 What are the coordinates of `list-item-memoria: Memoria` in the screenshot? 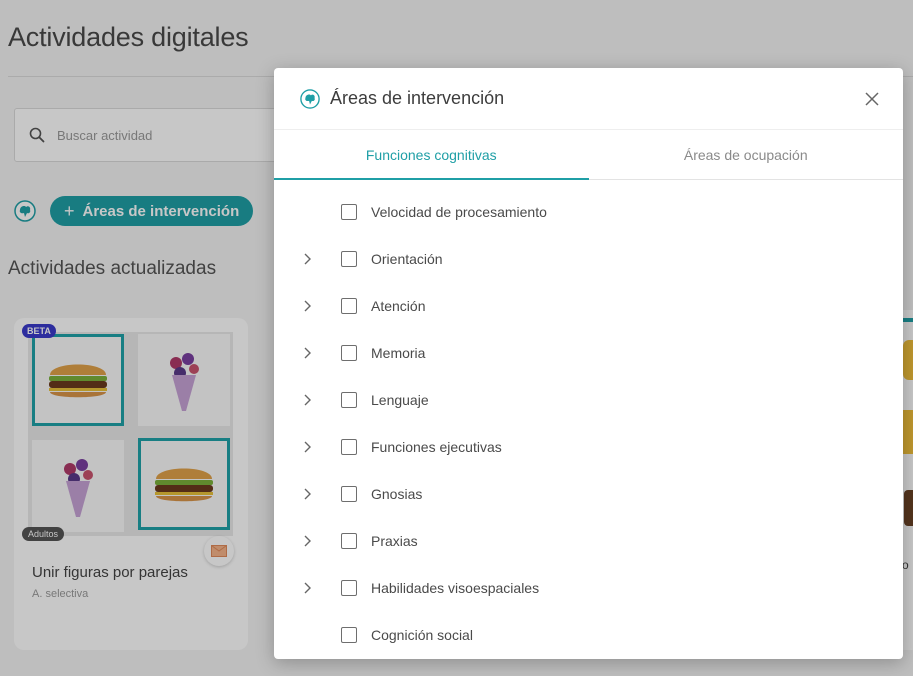 It's located at (588, 352).